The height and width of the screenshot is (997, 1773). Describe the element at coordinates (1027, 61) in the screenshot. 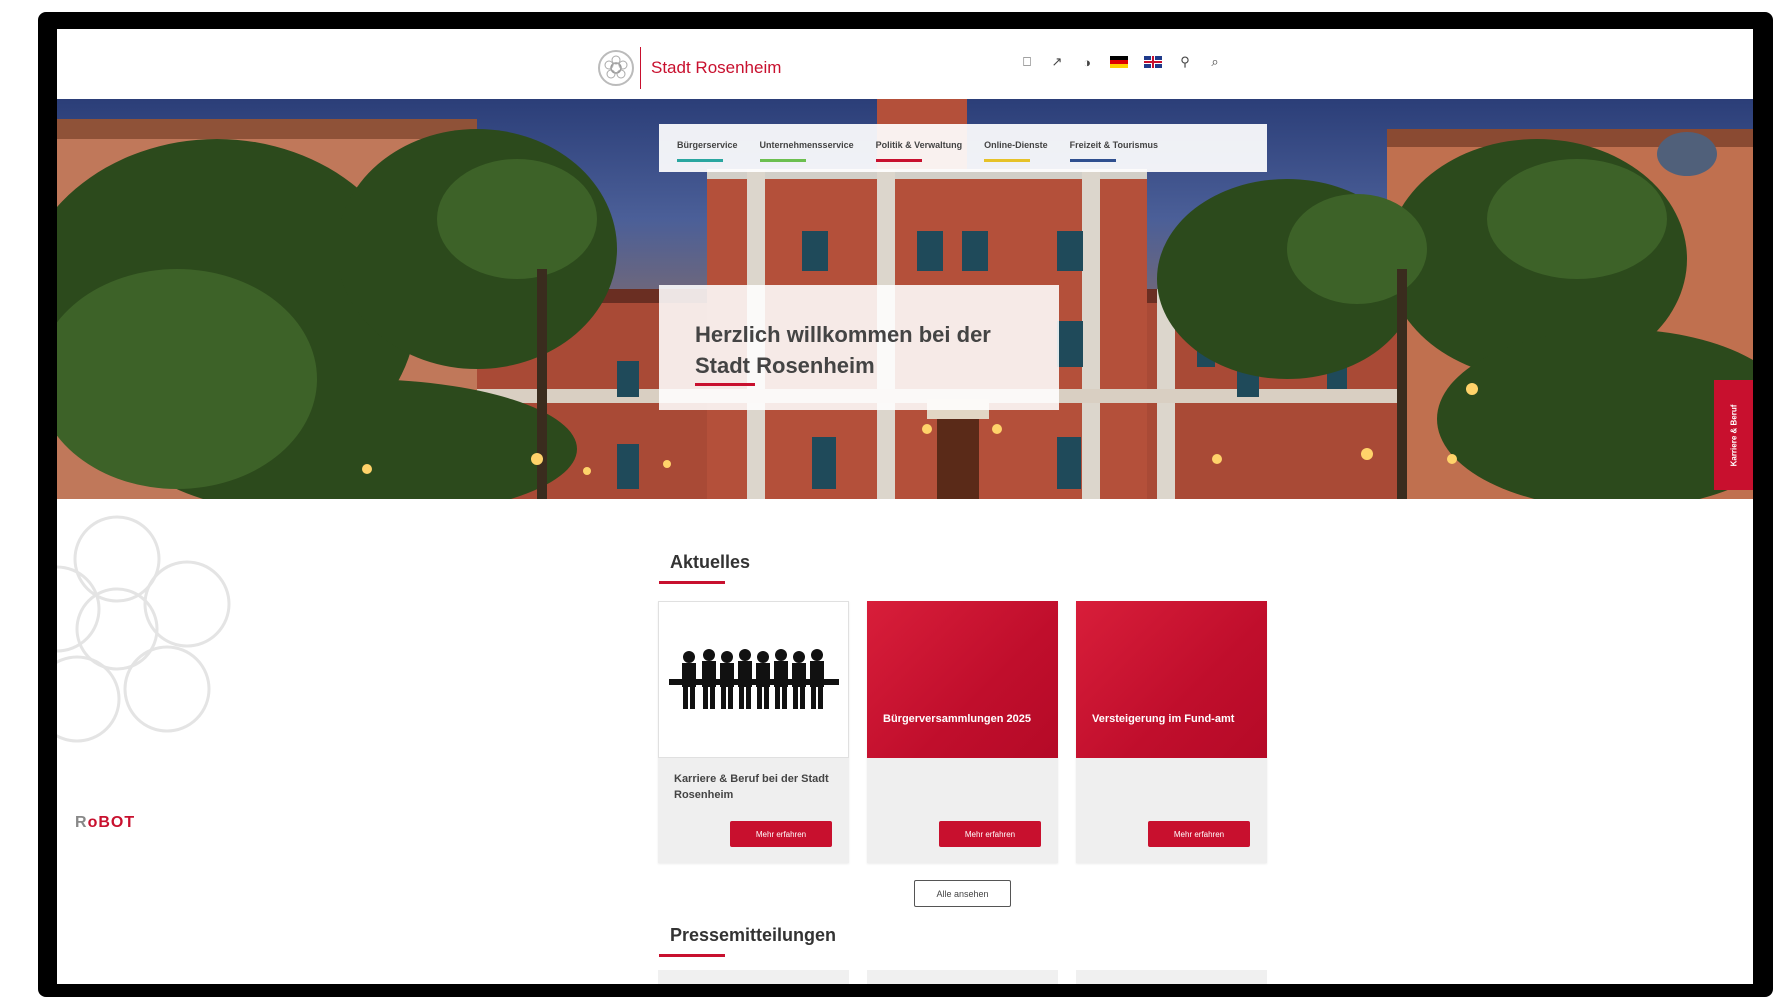

I see `book-icon: ⎕` at that location.